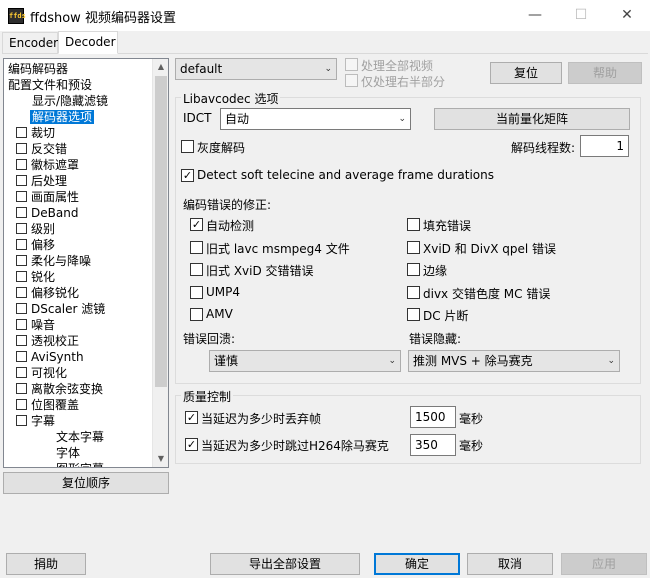 Image resolution: width=650 pixels, height=578 pixels. Describe the element at coordinates (47, 165) in the screenshot. I see `tree-item: 徽标遮罩` at that location.